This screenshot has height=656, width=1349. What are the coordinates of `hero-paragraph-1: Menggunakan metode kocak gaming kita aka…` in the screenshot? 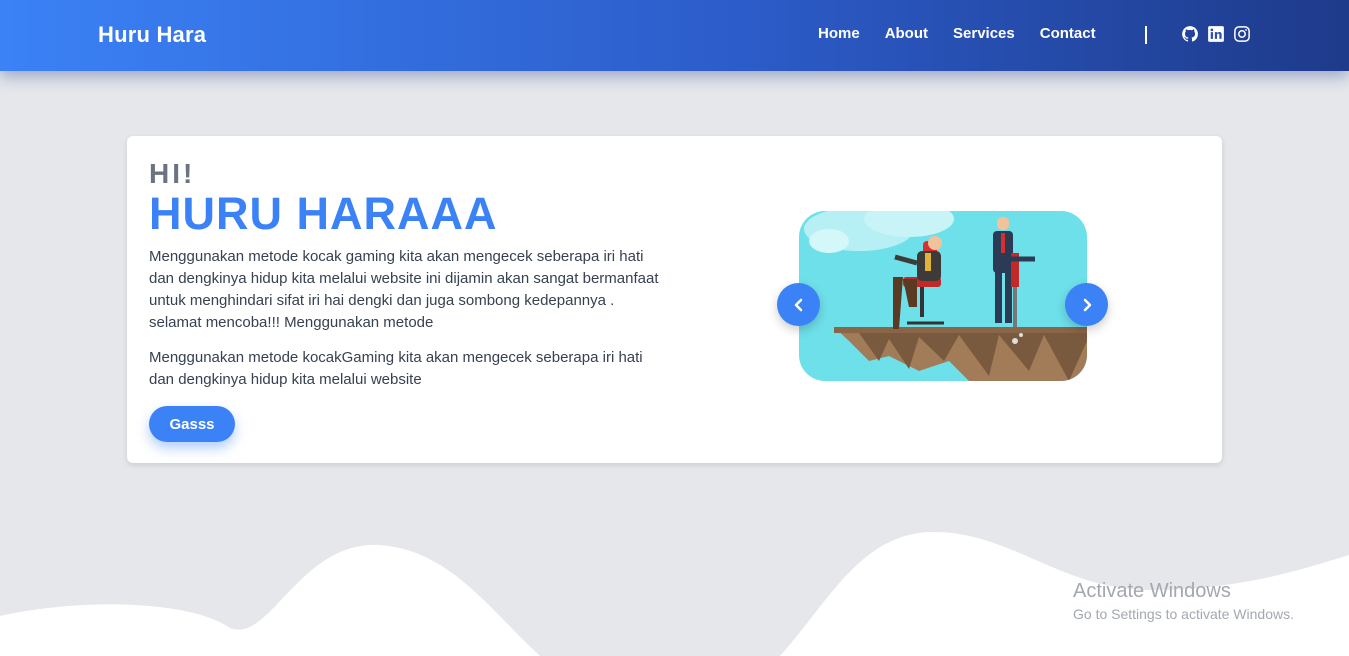 It's located at (404, 289).